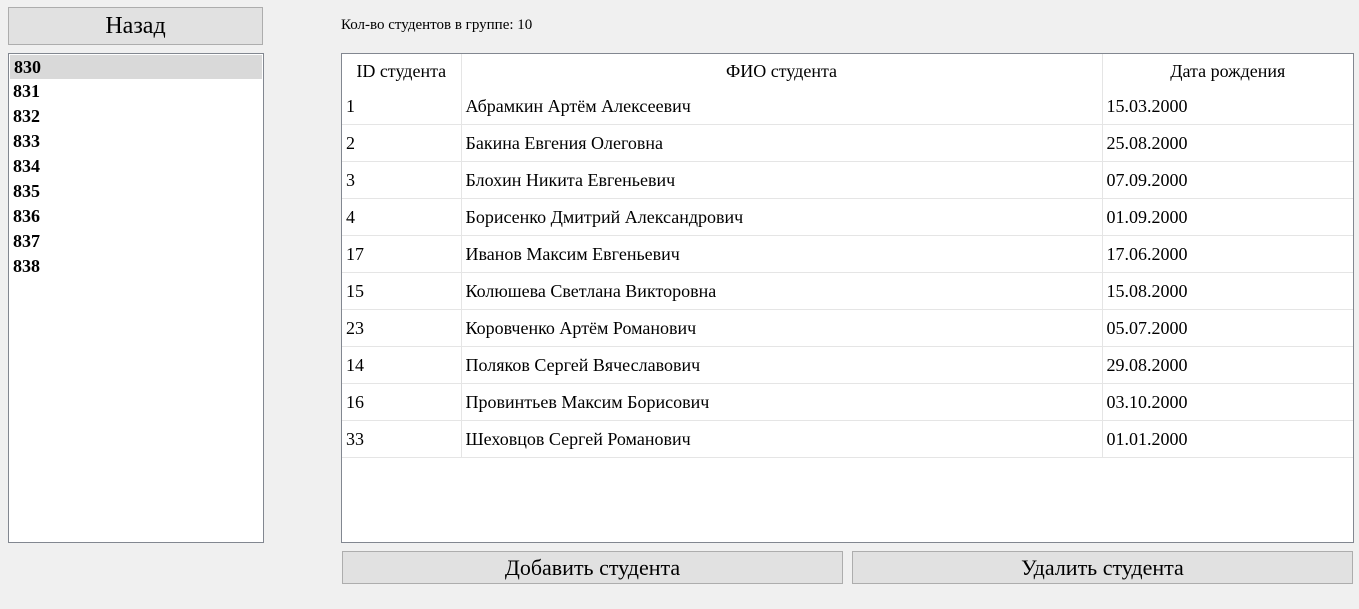 The image size is (1359, 609). What do you see at coordinates (782, 439) in the screenshot?
I see `cell-fio: Шеховцов Сергей Романович` at bounding box center [782, 439].